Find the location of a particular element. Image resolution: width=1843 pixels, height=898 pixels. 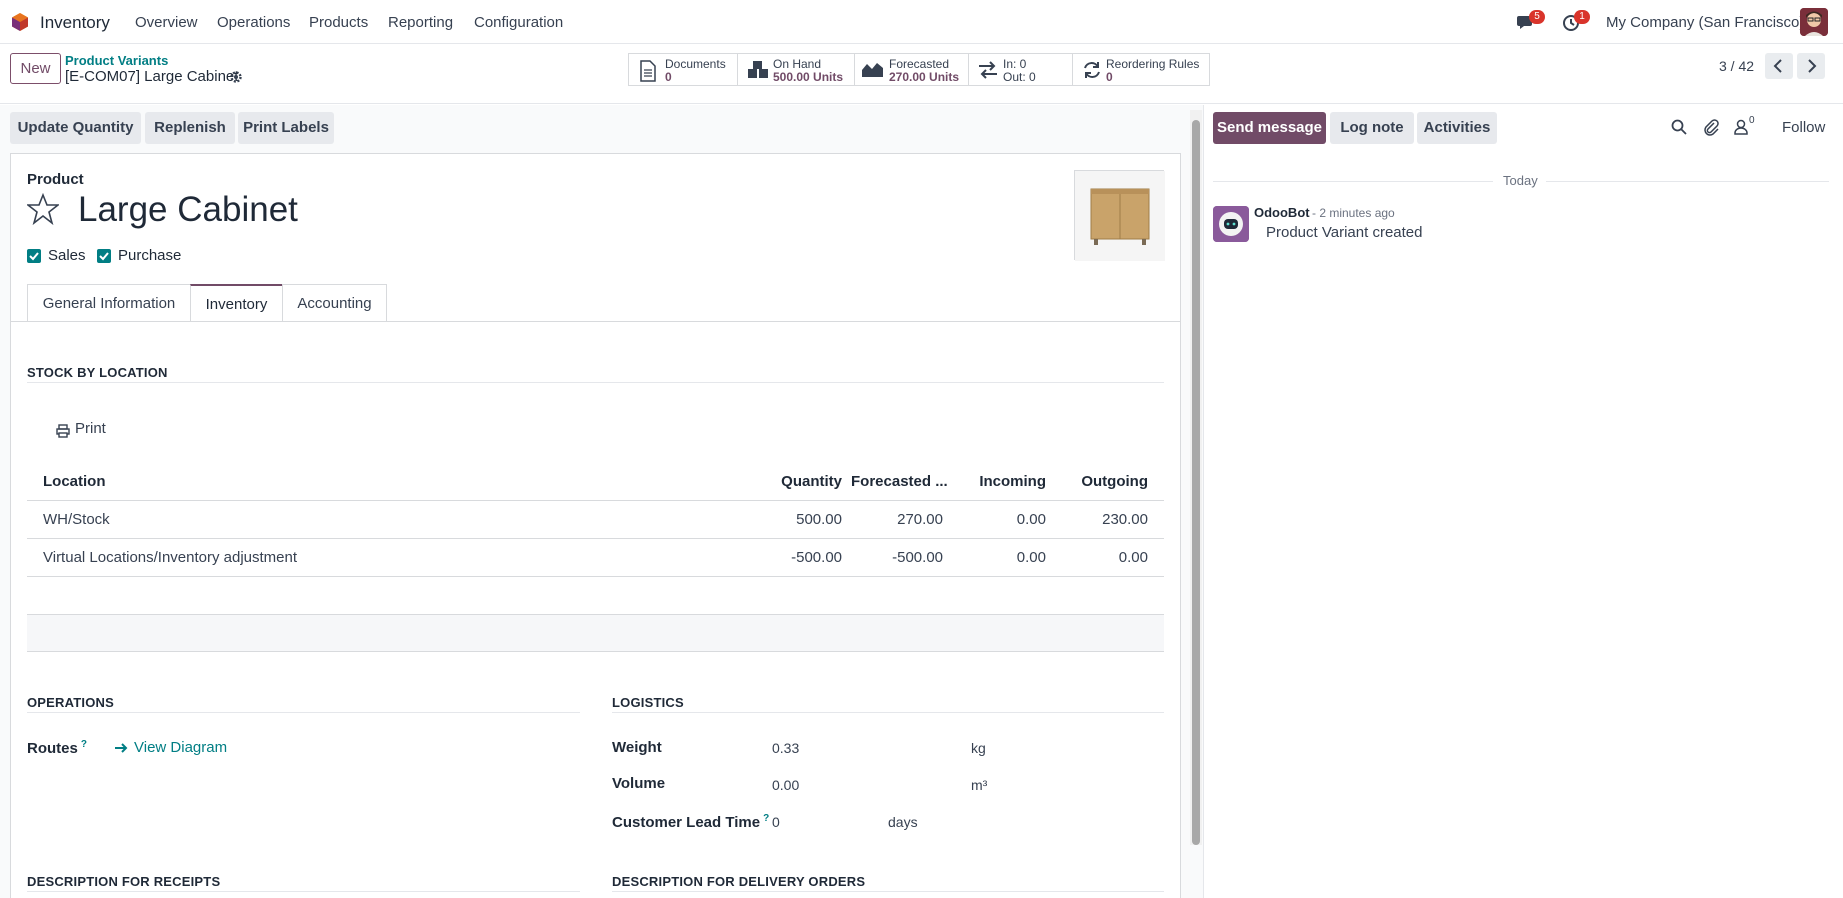

tab-general-information: General Information is located at coordinates (109, 303).